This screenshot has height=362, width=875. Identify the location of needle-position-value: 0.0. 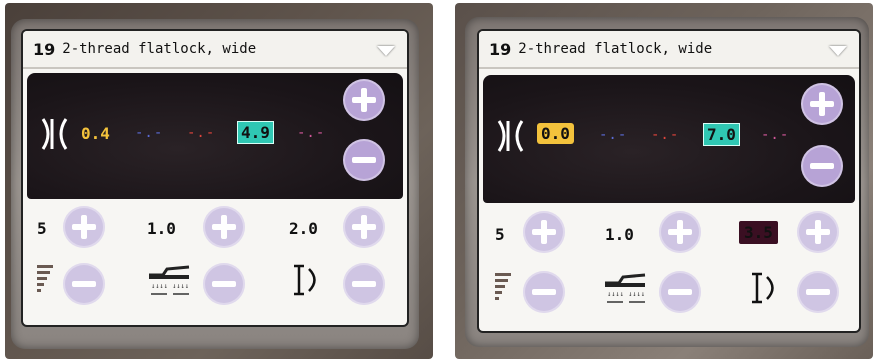
(555, 133).